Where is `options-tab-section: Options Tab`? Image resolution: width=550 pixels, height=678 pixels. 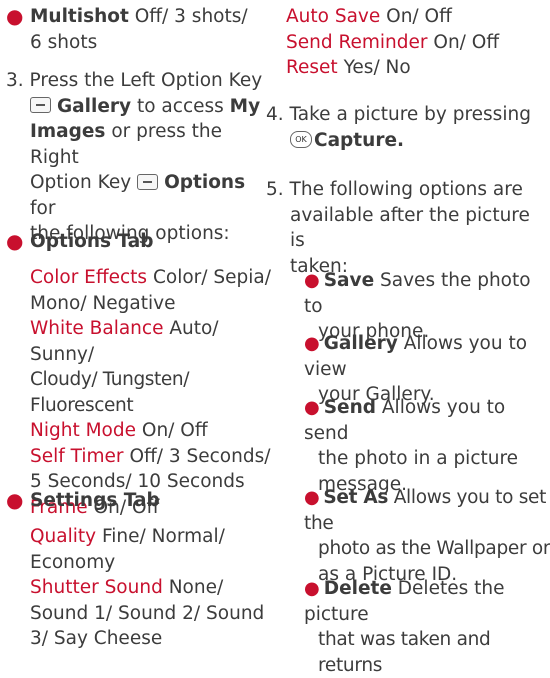
options-tab-section: Options Tab is located at coordinates (91, 242).